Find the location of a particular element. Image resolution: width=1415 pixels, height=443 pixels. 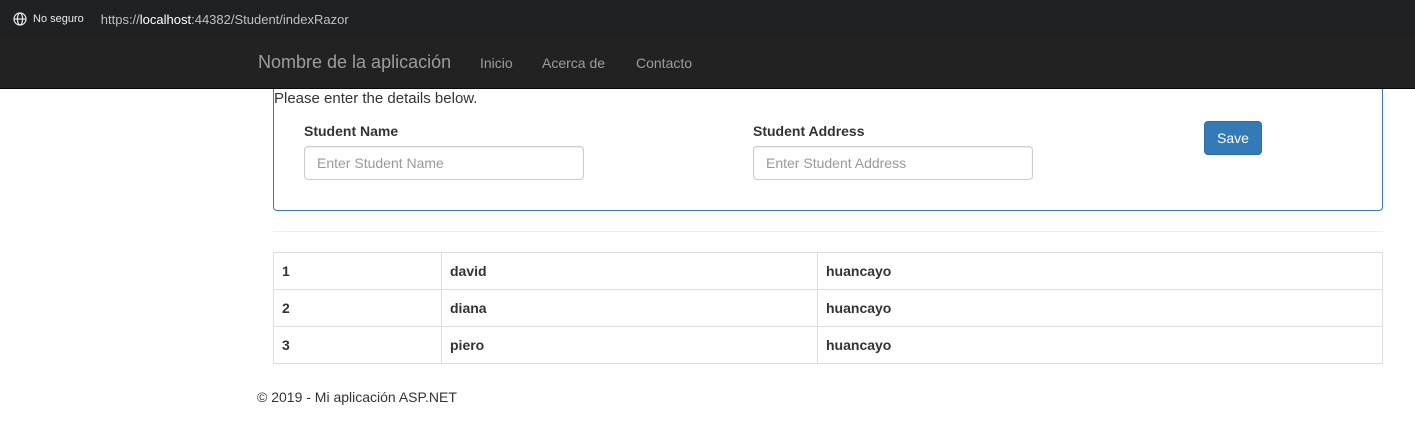

student-id-cell: 2 is located at coordinates (357, 308).